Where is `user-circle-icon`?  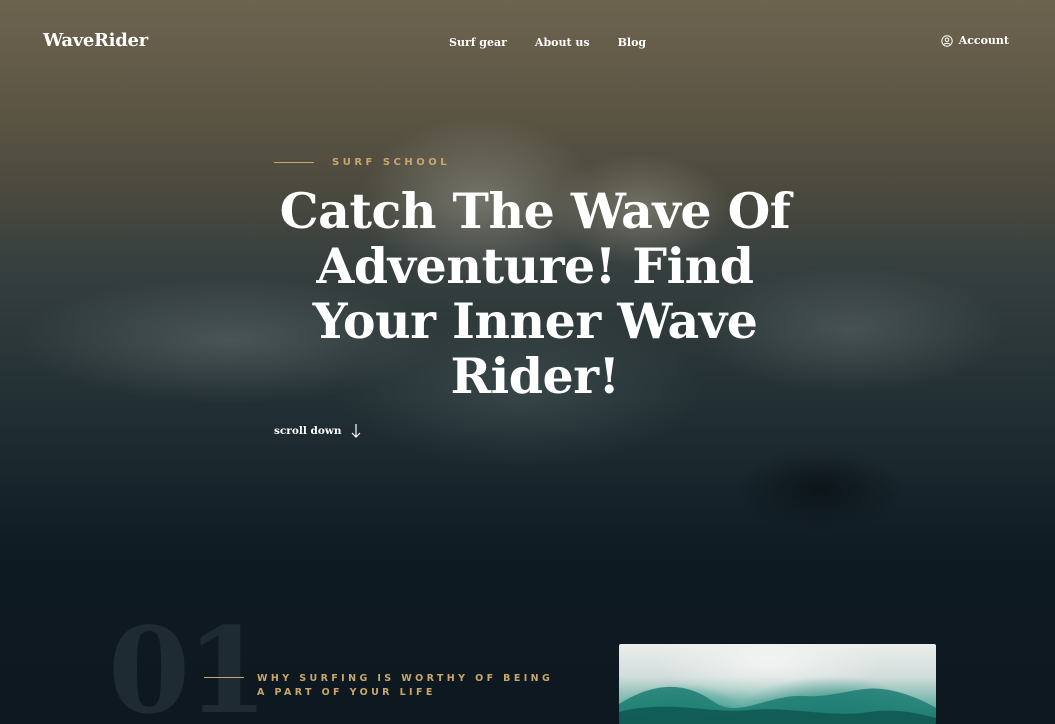 user-circle-icon is located at coordinates (946, 40).